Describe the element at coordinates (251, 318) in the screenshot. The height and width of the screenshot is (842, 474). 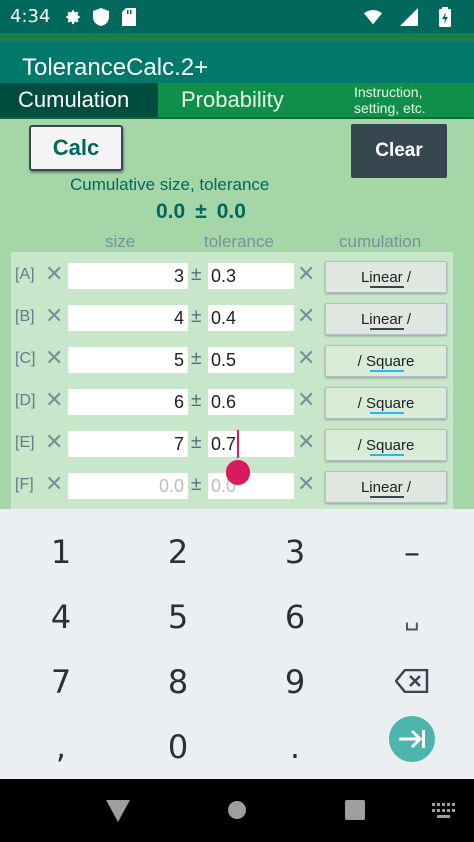
I see `tolerance-input: 0.4` at that location.